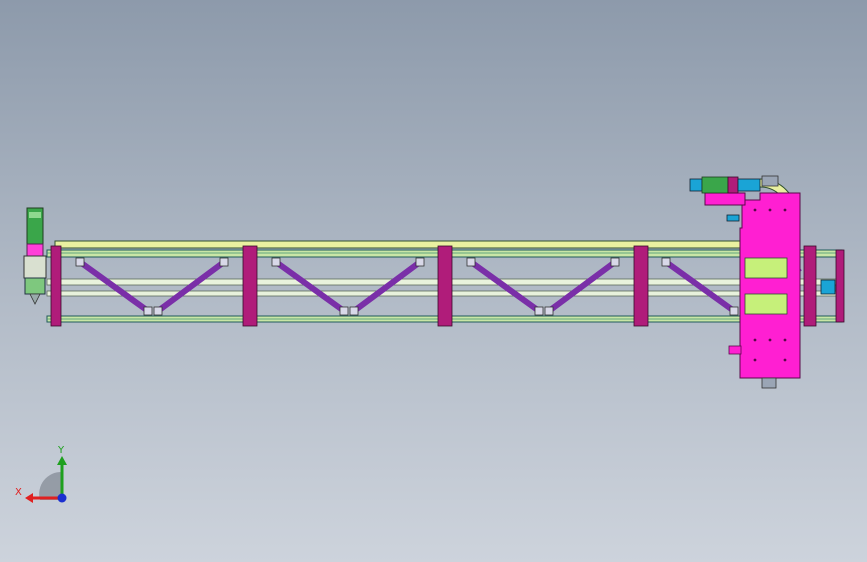 The width and height of the screenshot is (867, 562). What do you see at coordinates (18, 492) in the screenshot?
I see `triad-x-label: X` at bounding box center [18, 492].